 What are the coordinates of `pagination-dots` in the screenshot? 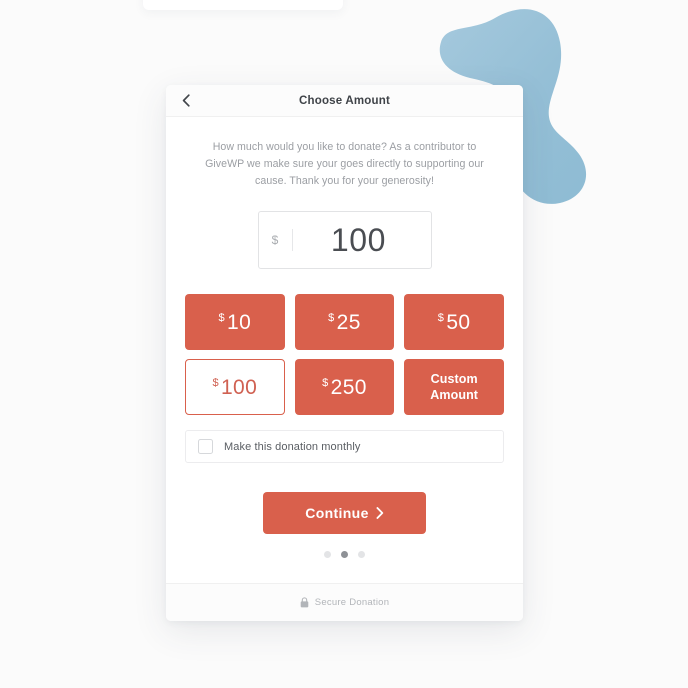 It's located at (344, 555).